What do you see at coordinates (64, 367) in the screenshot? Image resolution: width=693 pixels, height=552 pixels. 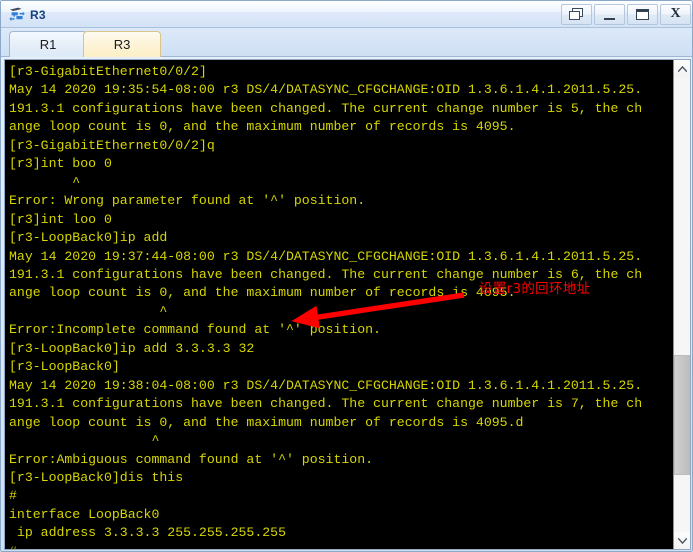 I see `terminal-line: [r3-LoopBack0]` at bounding box center [64, 367].